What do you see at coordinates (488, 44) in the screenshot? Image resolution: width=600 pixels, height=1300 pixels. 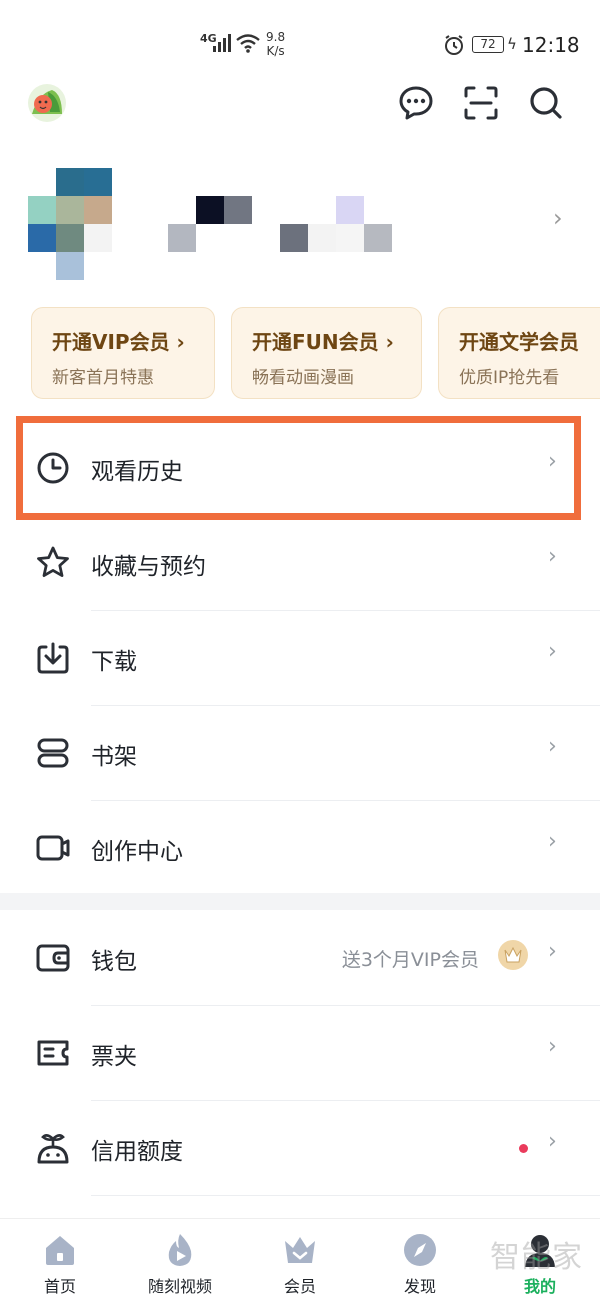 I see `battery-indicator: 72` at bounding box center [488, 44].